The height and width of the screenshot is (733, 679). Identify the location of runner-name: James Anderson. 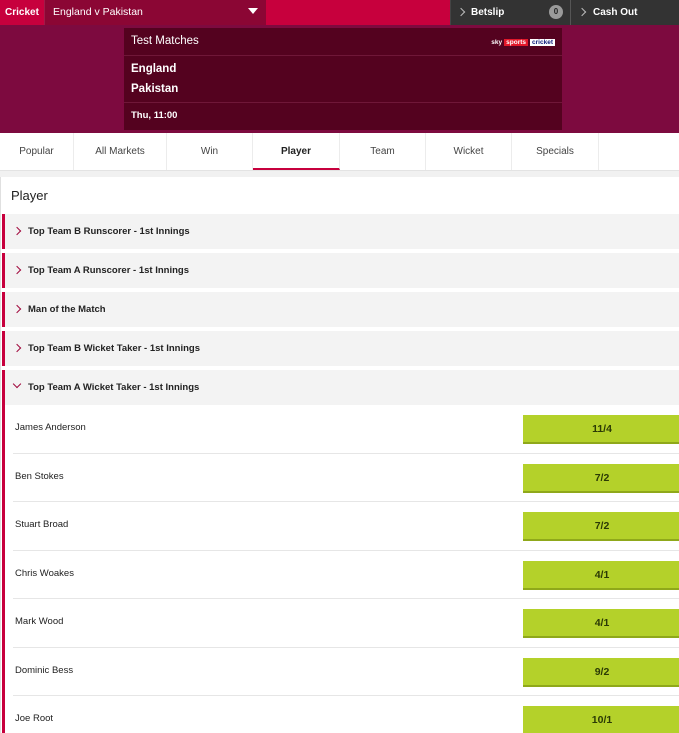
(50, 427).